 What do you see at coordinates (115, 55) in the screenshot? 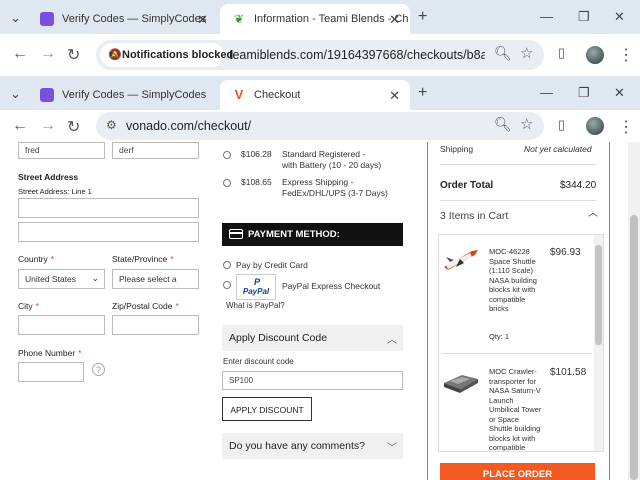
I see `bell-off-icon: 🔕` at bounding box center [115, 55].